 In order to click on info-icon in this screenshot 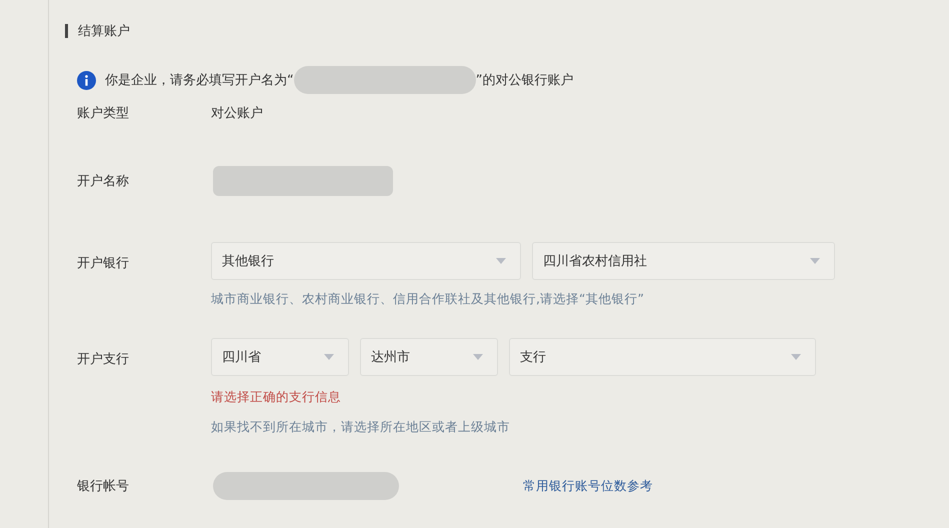, I will do `click(86, 80)`.